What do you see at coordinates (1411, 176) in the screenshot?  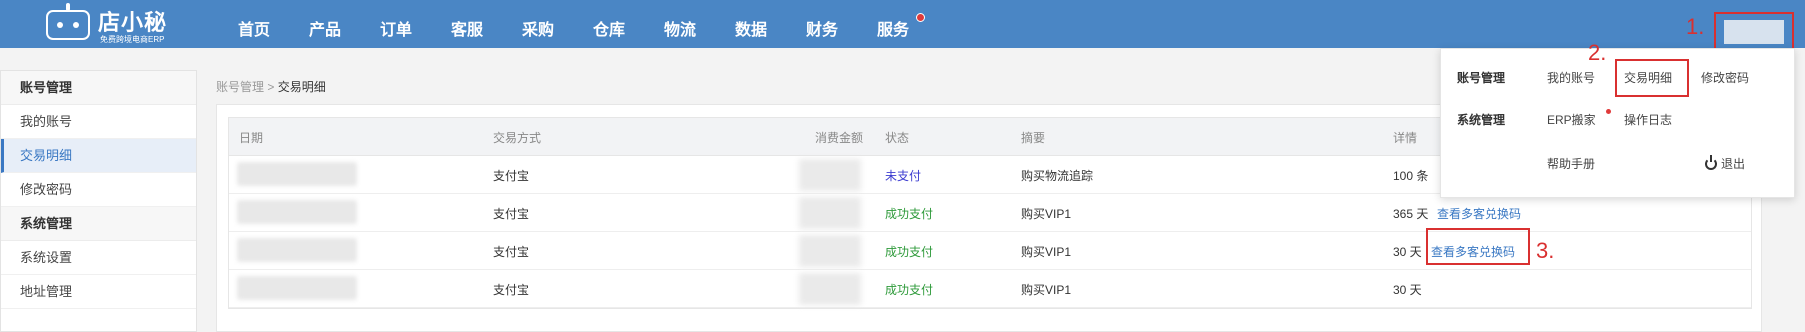 I see `cell-detail: 100 条` at bounding box center [1411, 176].